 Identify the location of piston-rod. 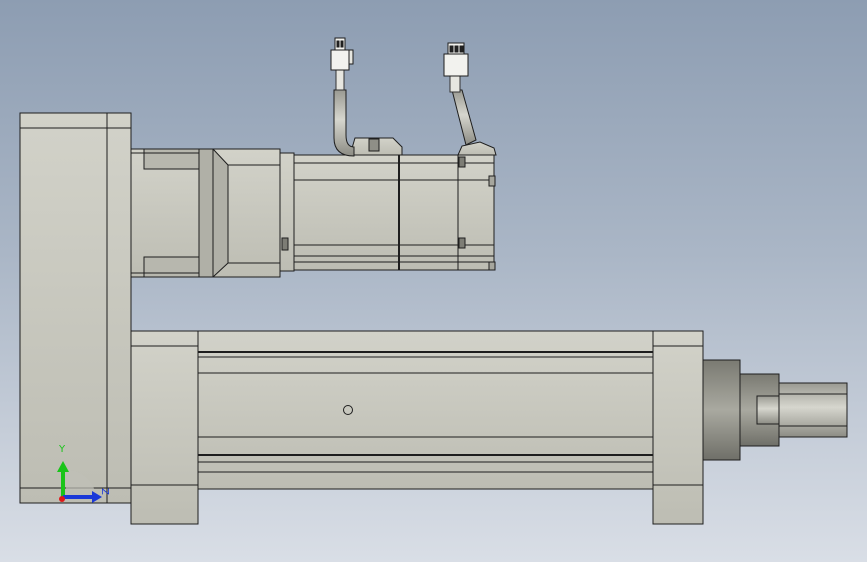
(775, 410).